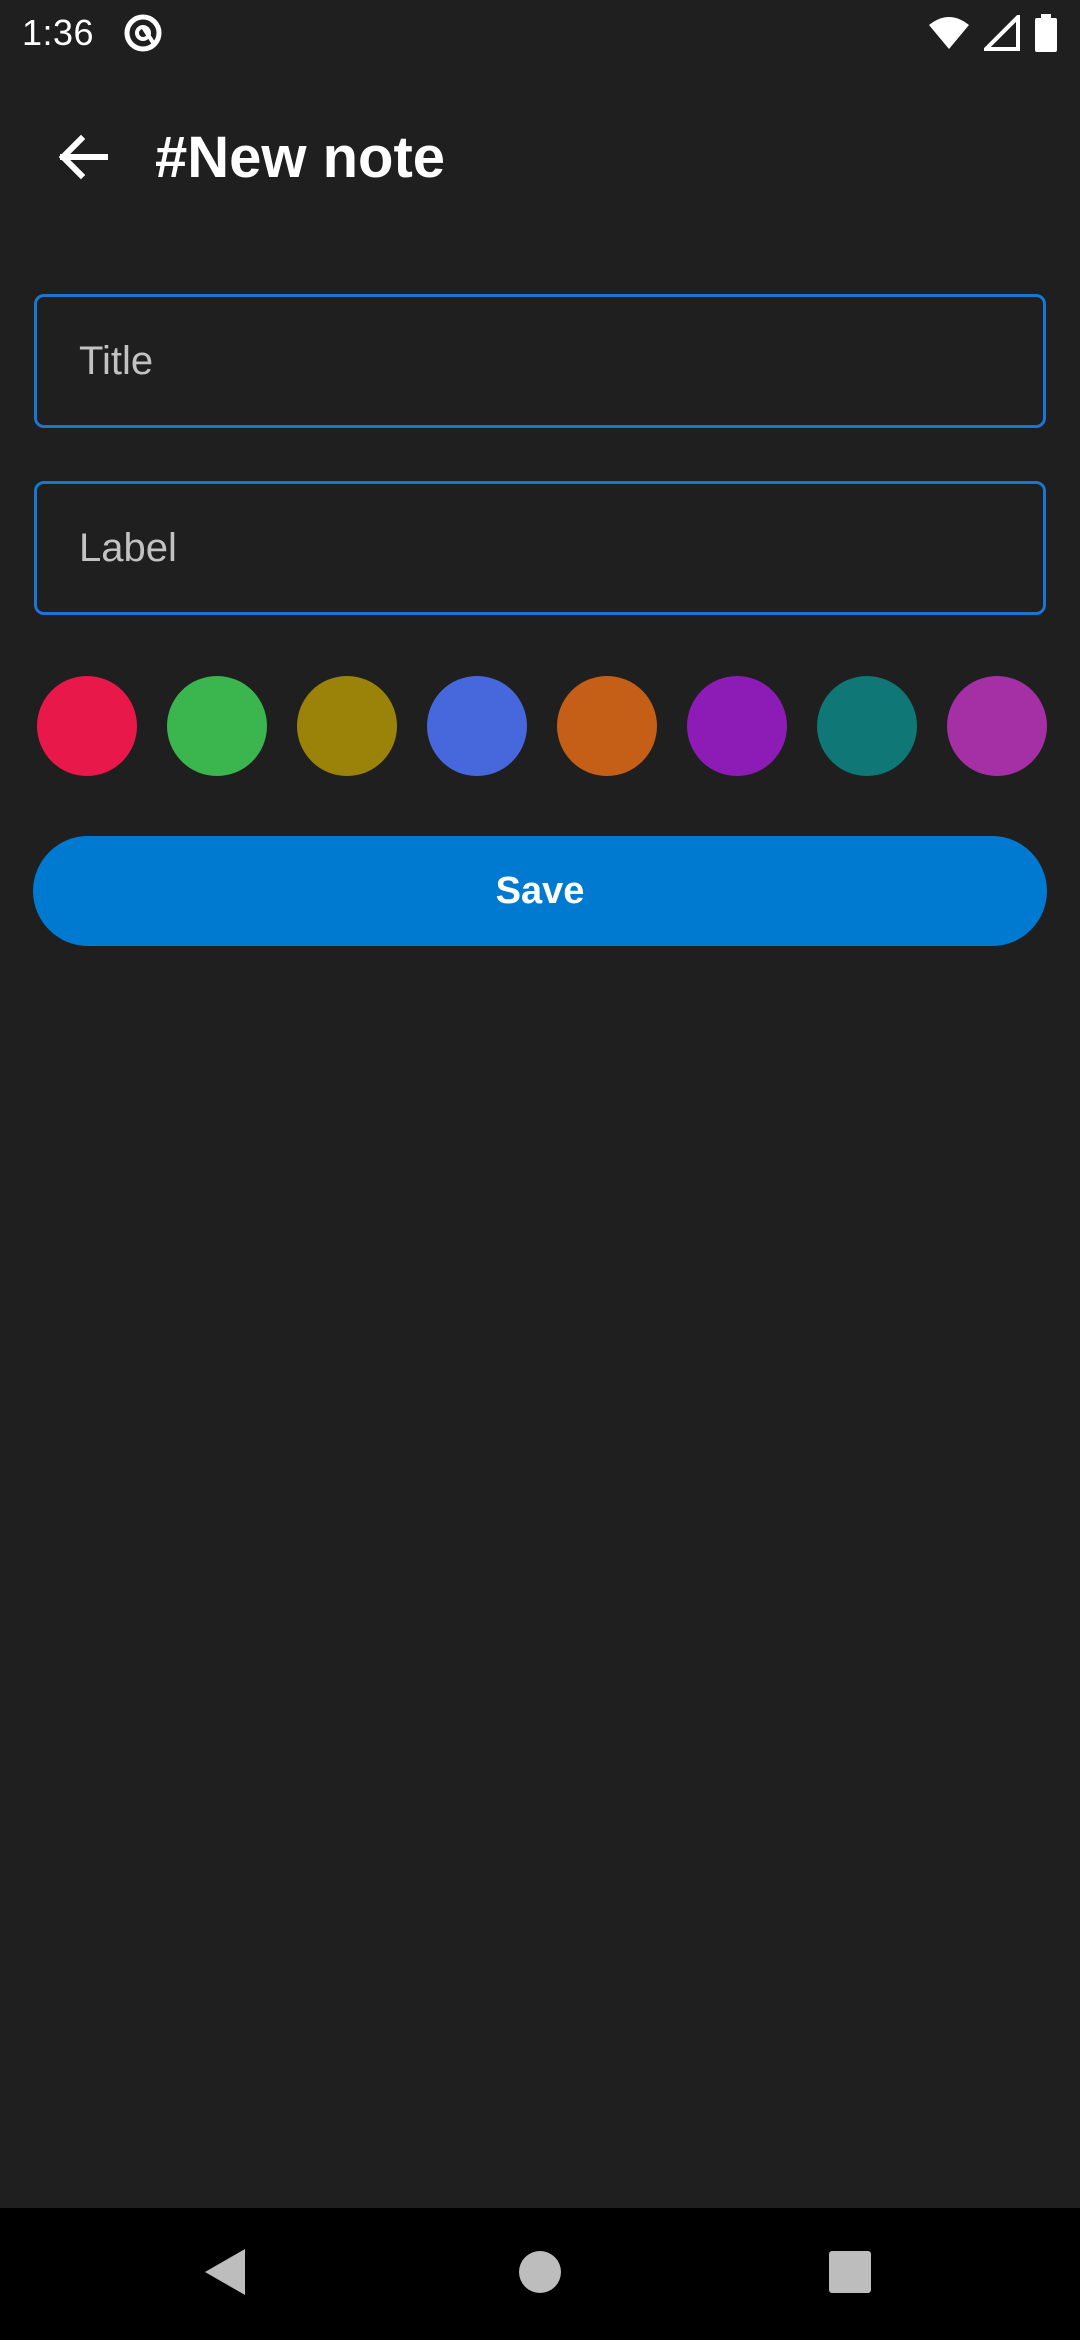 The image size is (1080, 2340). What do you see at coordinates (58, 32) in the screenshot?
I see `status-time: 1:36` at bounding box center [58, 32].